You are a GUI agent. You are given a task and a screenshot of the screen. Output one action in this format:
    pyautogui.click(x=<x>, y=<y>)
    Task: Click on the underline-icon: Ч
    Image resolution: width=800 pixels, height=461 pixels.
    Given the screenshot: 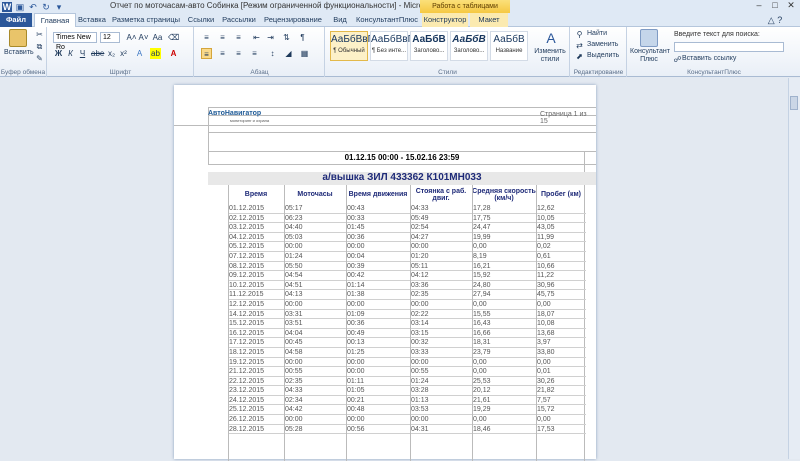 What is the action you would take?
    pyautogui.click(x=82, y=53)
    